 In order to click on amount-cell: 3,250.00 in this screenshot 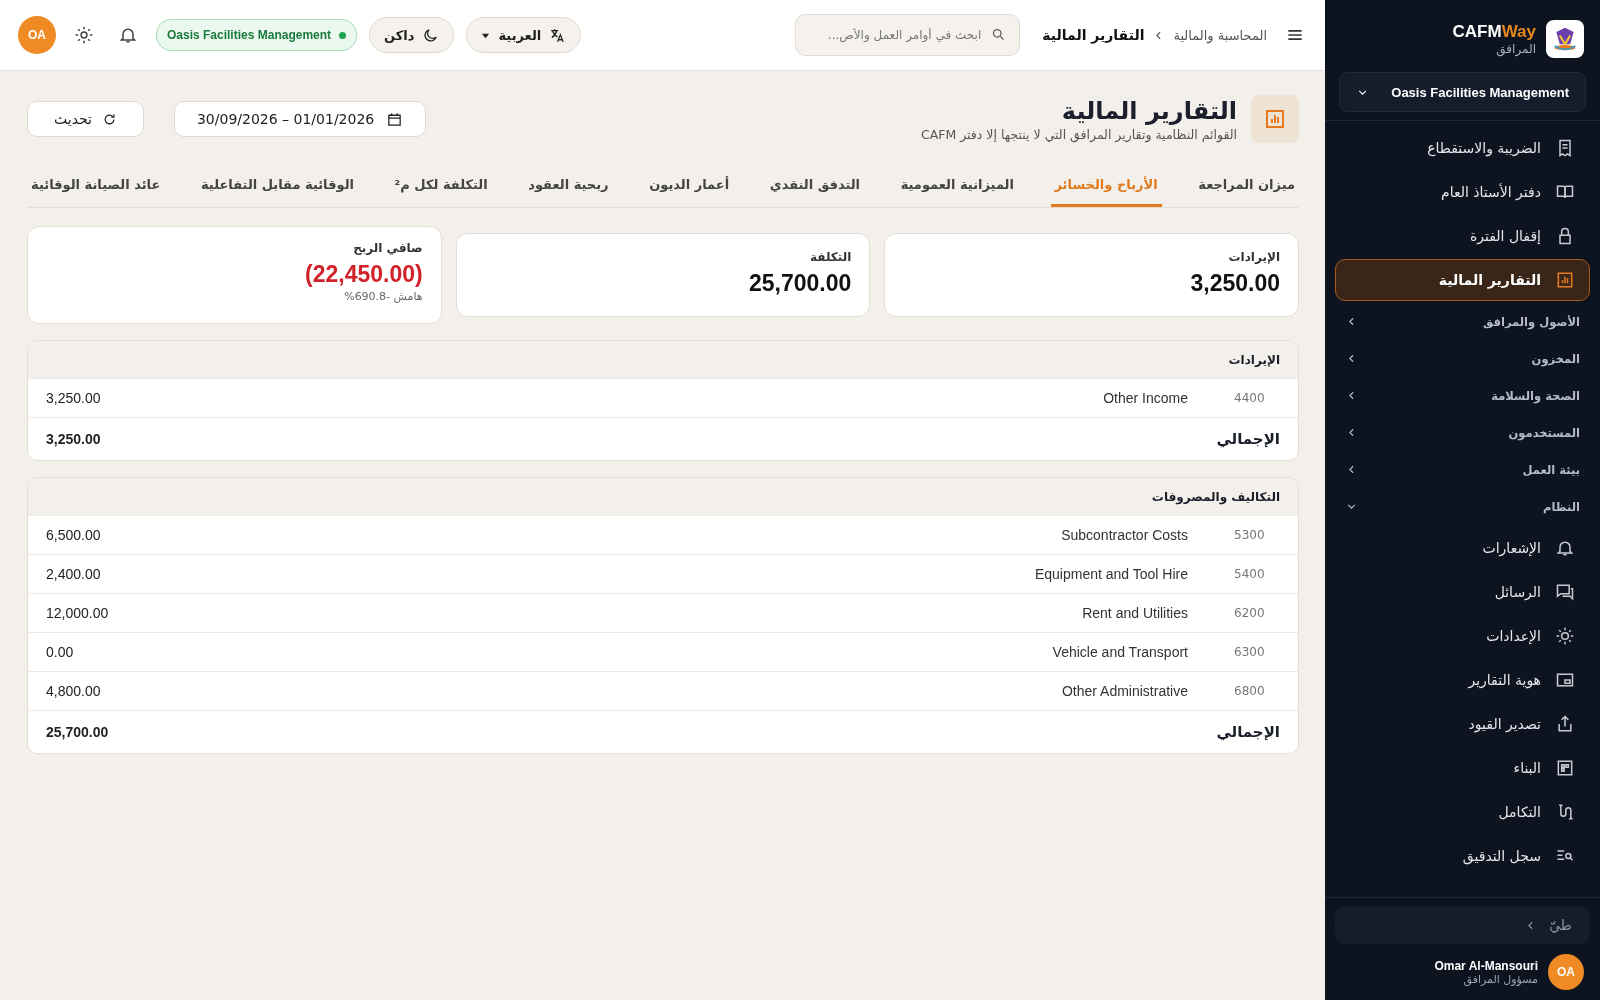, I will do `click(73, 398)`.